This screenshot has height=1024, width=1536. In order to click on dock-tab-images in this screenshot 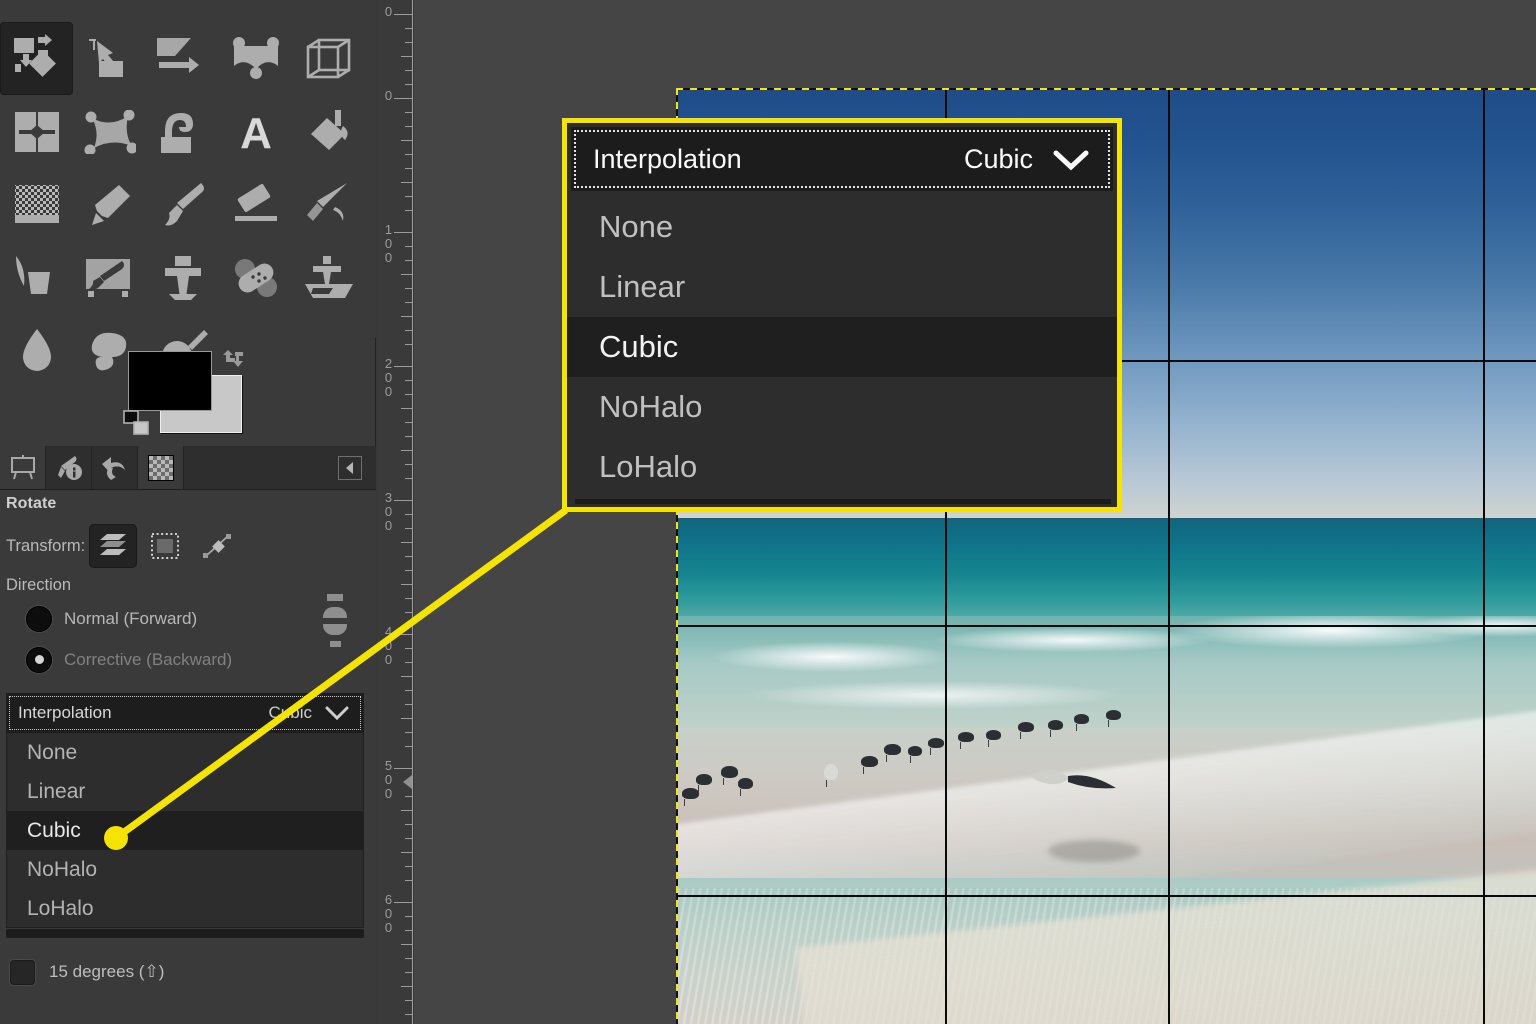, I will do `click(23, 467)`.